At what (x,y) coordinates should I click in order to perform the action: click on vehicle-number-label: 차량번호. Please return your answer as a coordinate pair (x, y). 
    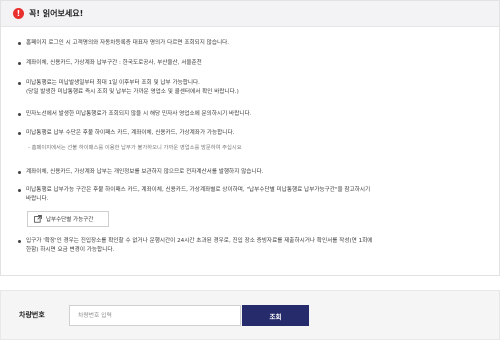
    Looking at the image, I should click on (32, 315).